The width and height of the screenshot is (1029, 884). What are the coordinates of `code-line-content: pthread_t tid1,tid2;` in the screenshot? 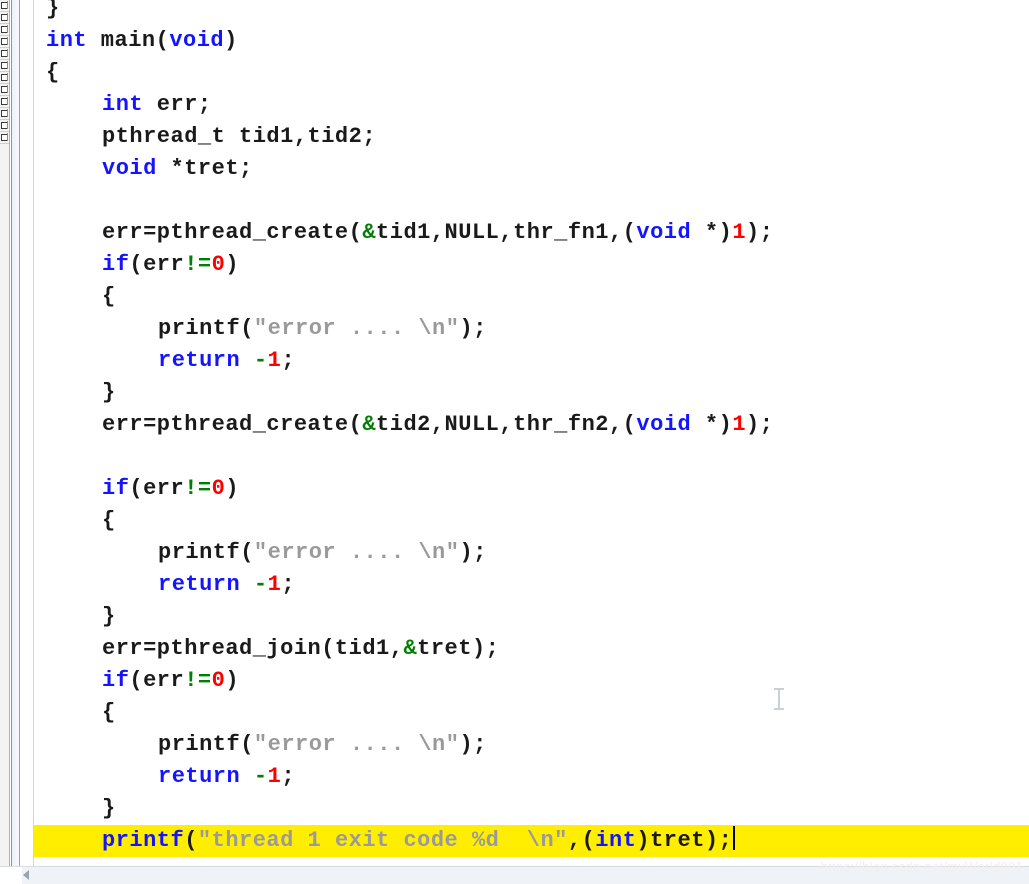 It's located at (205, 136).